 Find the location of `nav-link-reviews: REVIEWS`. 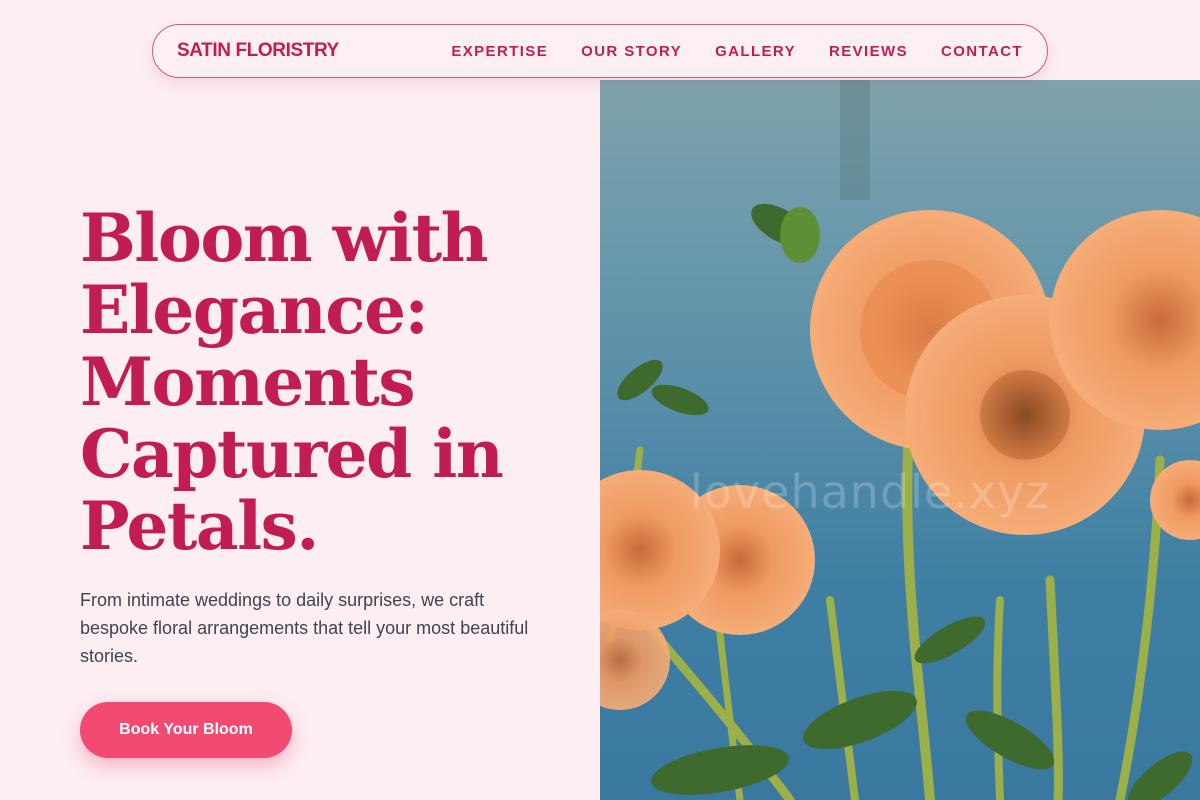

nav-link-reviews: REVIEWS is located at coordinates (868, 51).